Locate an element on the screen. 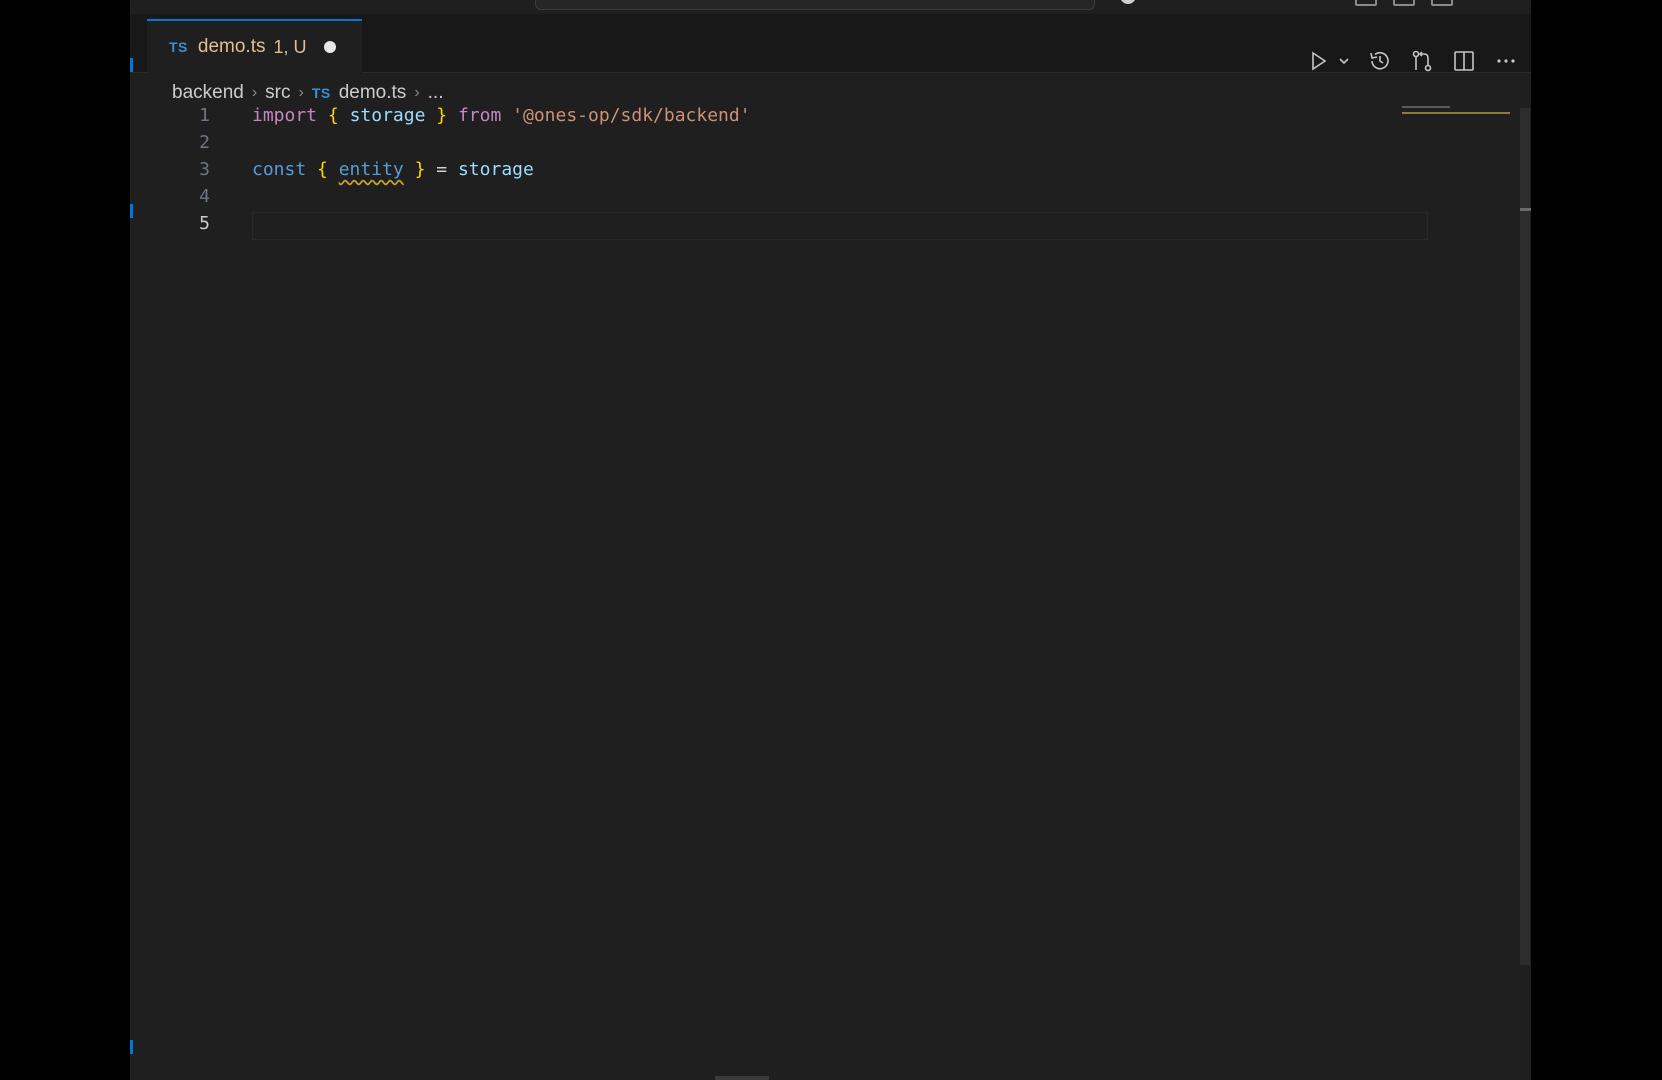 This screenshot has height=1080, width=1662. code-line-3: const { entity } = storage is located at coordinates (393, 170).